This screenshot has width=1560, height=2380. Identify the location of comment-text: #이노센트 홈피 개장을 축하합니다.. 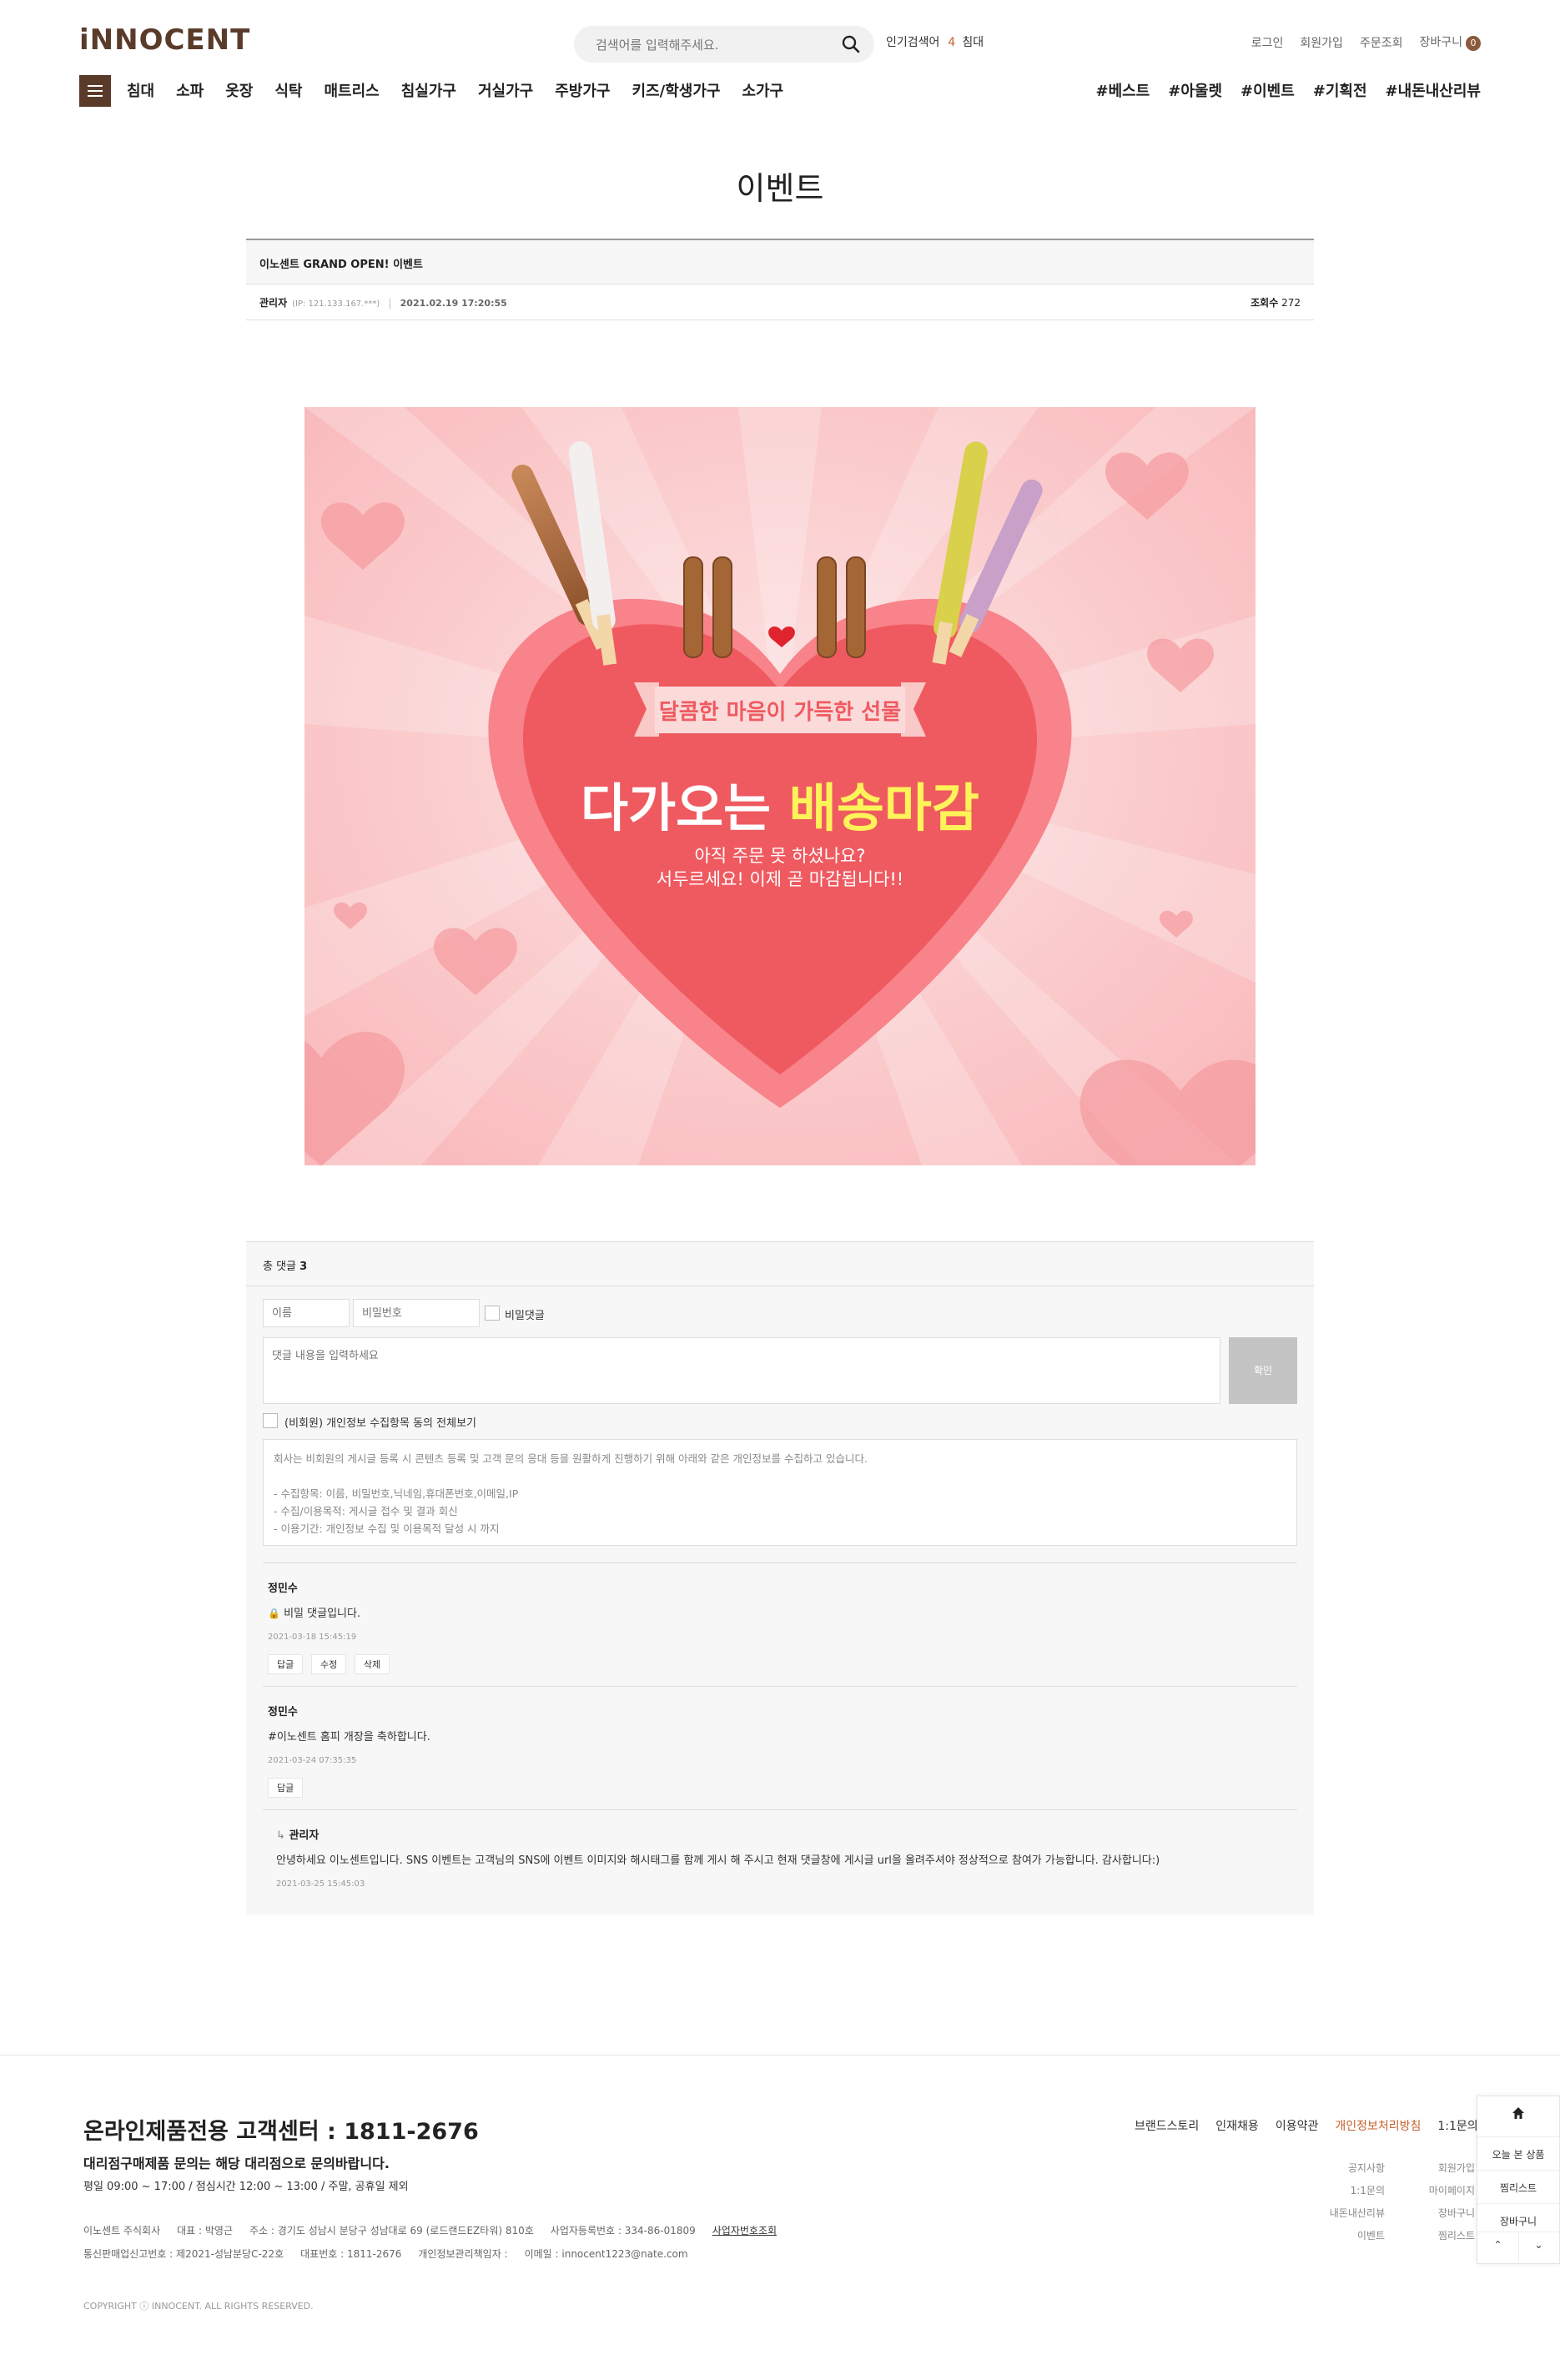
(349, 1737).